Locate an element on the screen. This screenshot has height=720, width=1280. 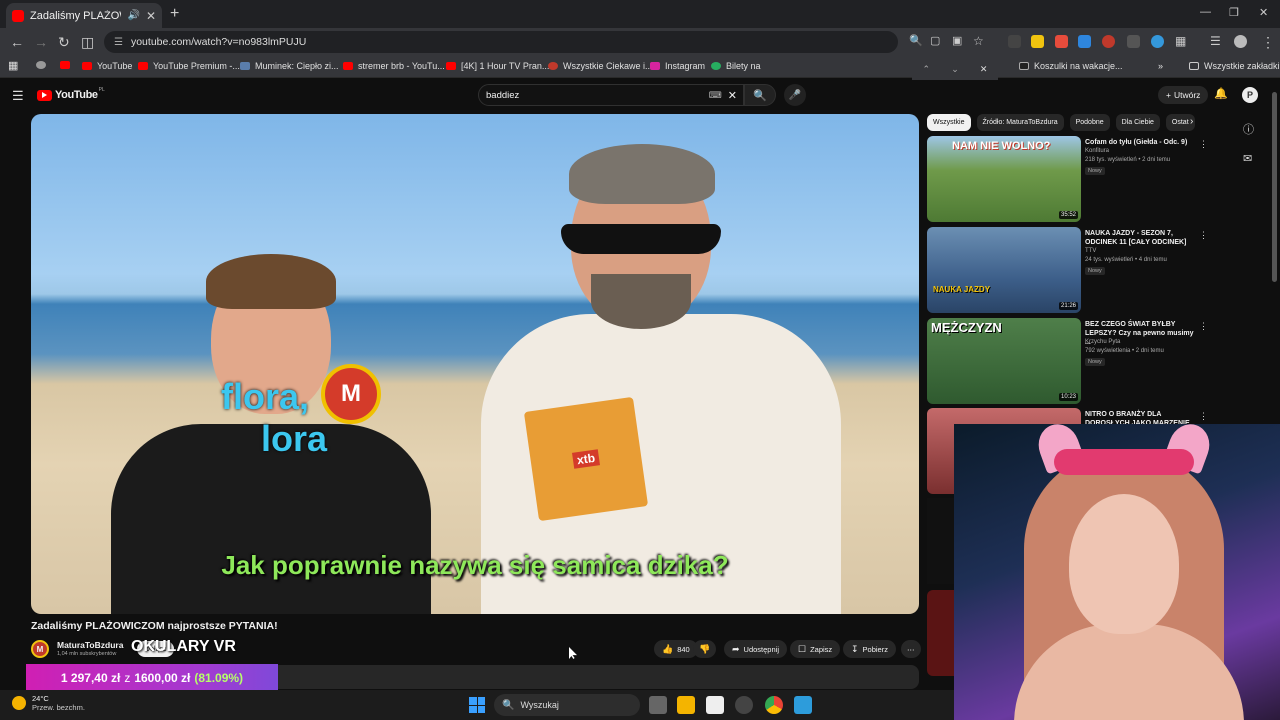
site-info-icon: ☰ is located at coordinates (118, 42).